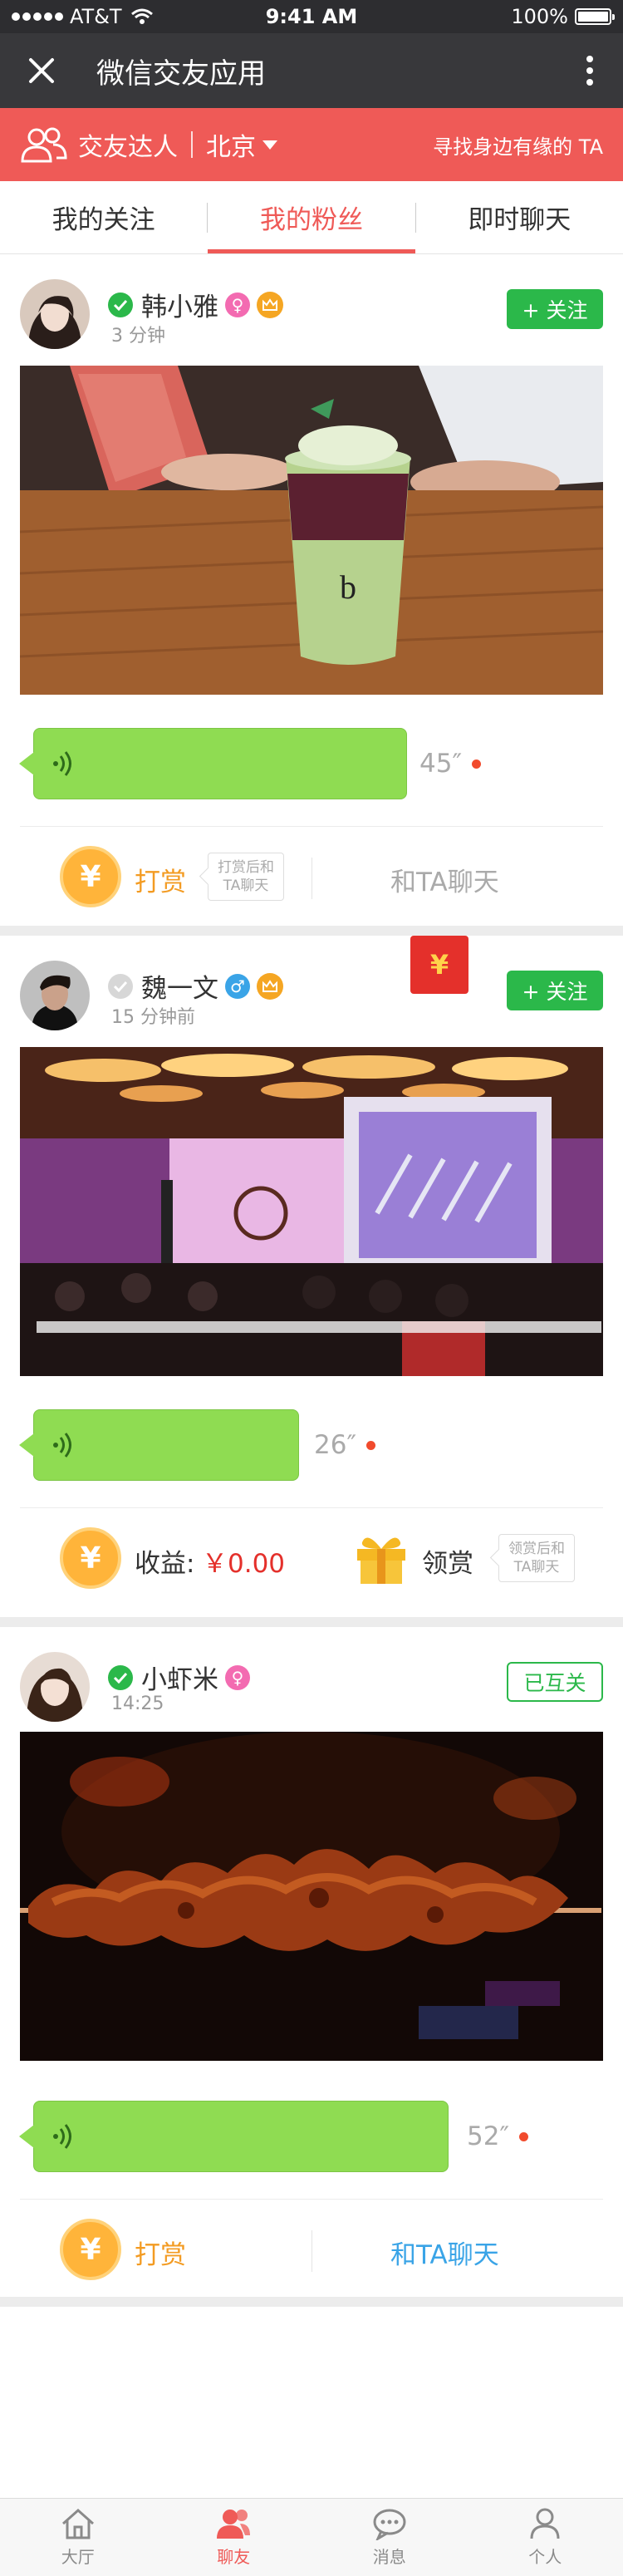  I want to click on tab-fans: 我的粉丝, so click(311, 217).